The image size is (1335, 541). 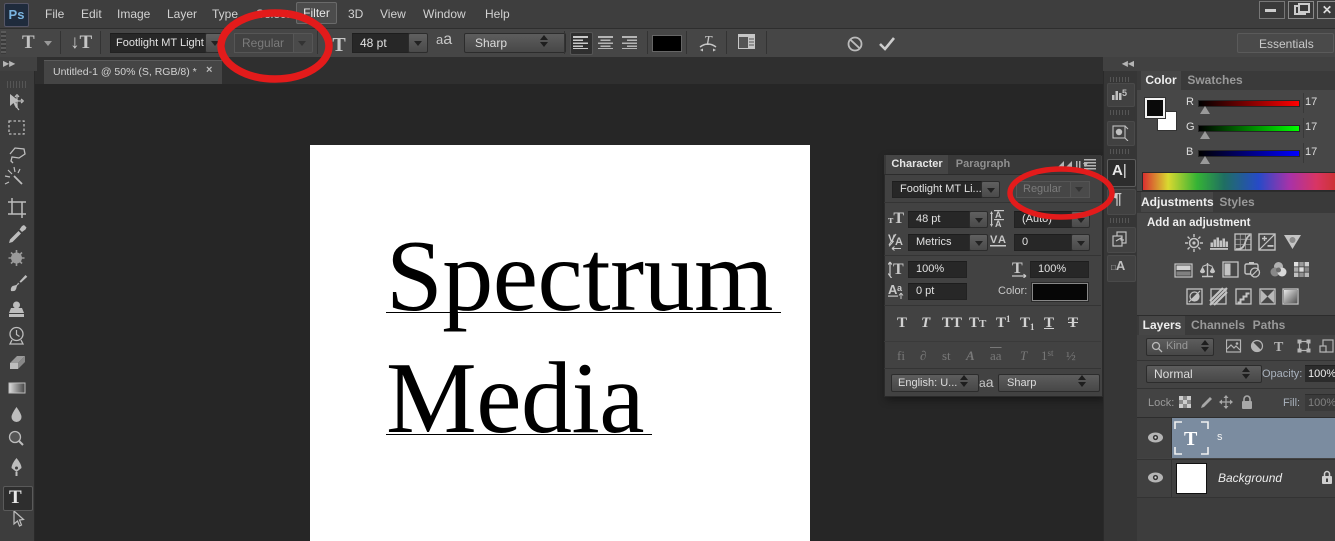 I want to click on svg-text: 5, so click(x=1124, y=93).